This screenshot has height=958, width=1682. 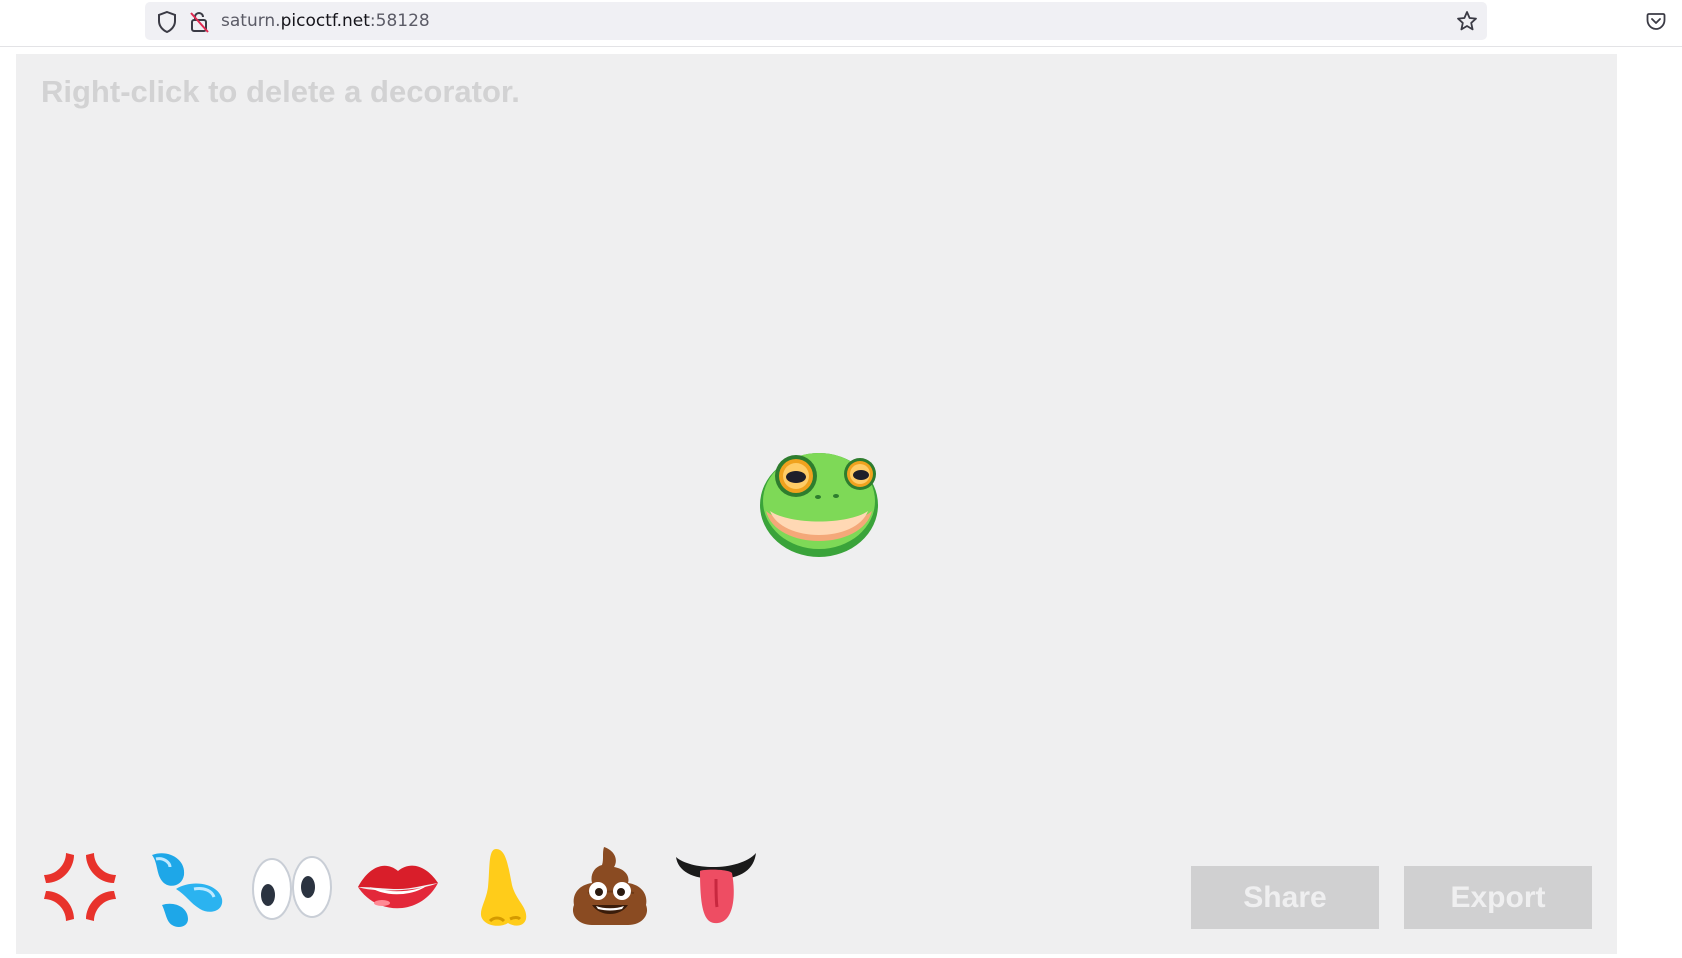 I want to click on url-text: saturn.picoctf.net:58128, so click(x=325, y=21).